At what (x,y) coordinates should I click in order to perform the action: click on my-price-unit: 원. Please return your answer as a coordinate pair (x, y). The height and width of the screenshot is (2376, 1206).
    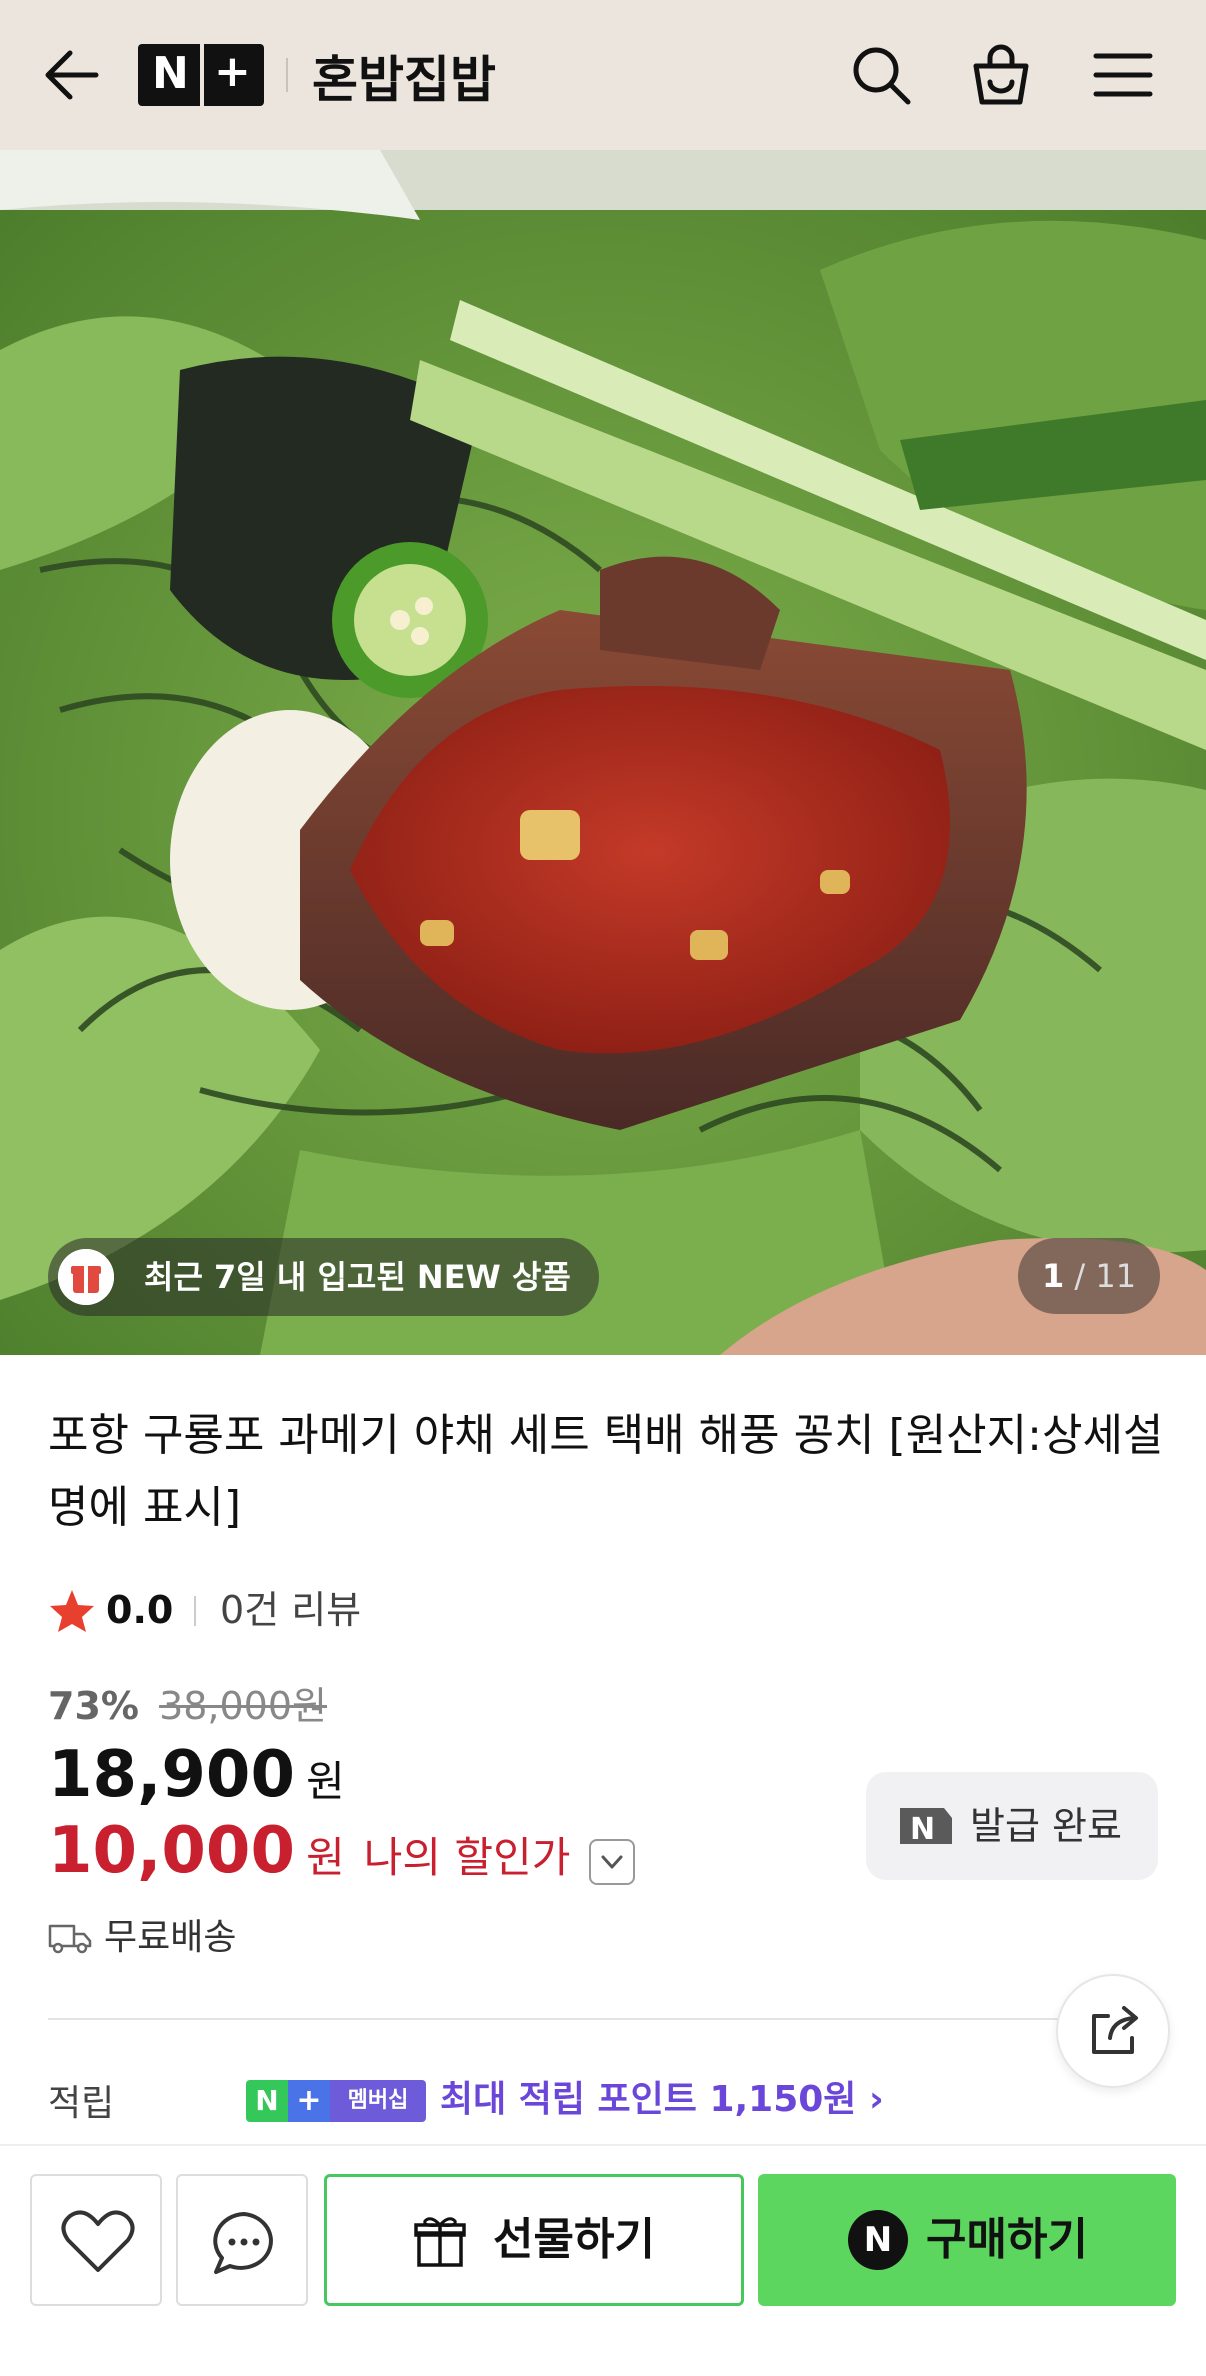
    Looking at the image, I should click on (325, 1857).